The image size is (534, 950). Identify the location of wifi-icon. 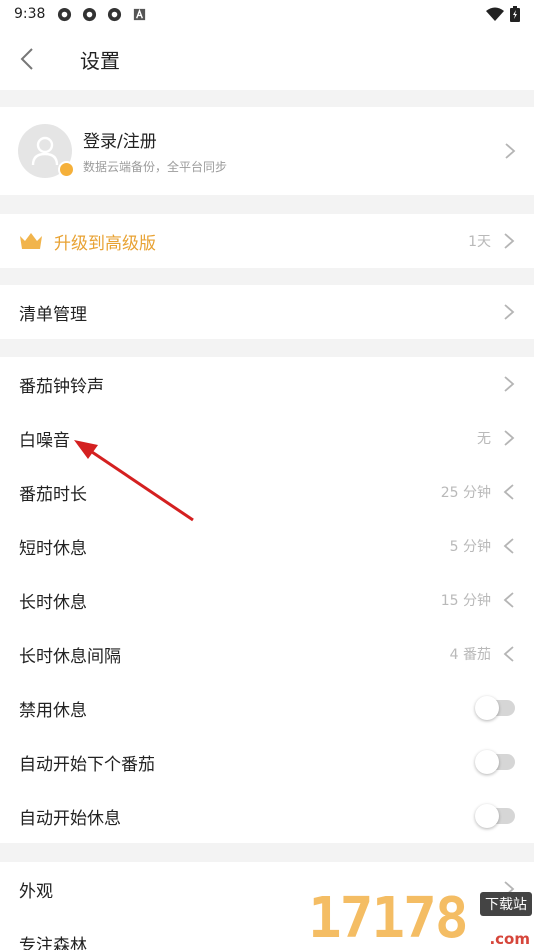
(495, 14).